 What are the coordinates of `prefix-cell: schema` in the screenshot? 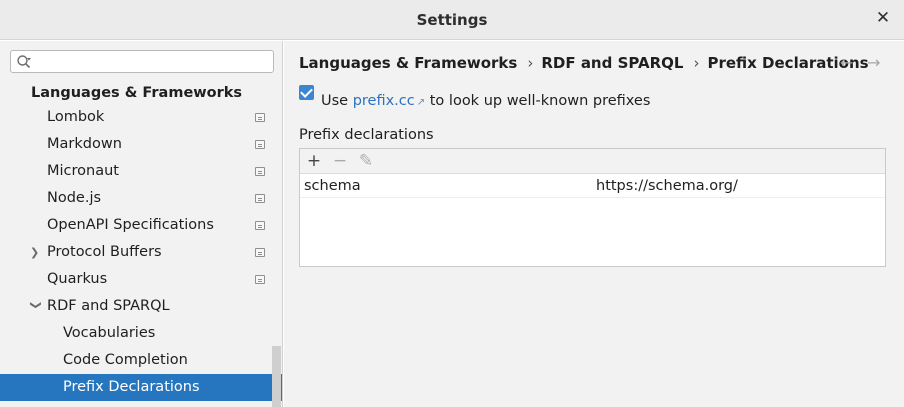 It's located at (332, 186).